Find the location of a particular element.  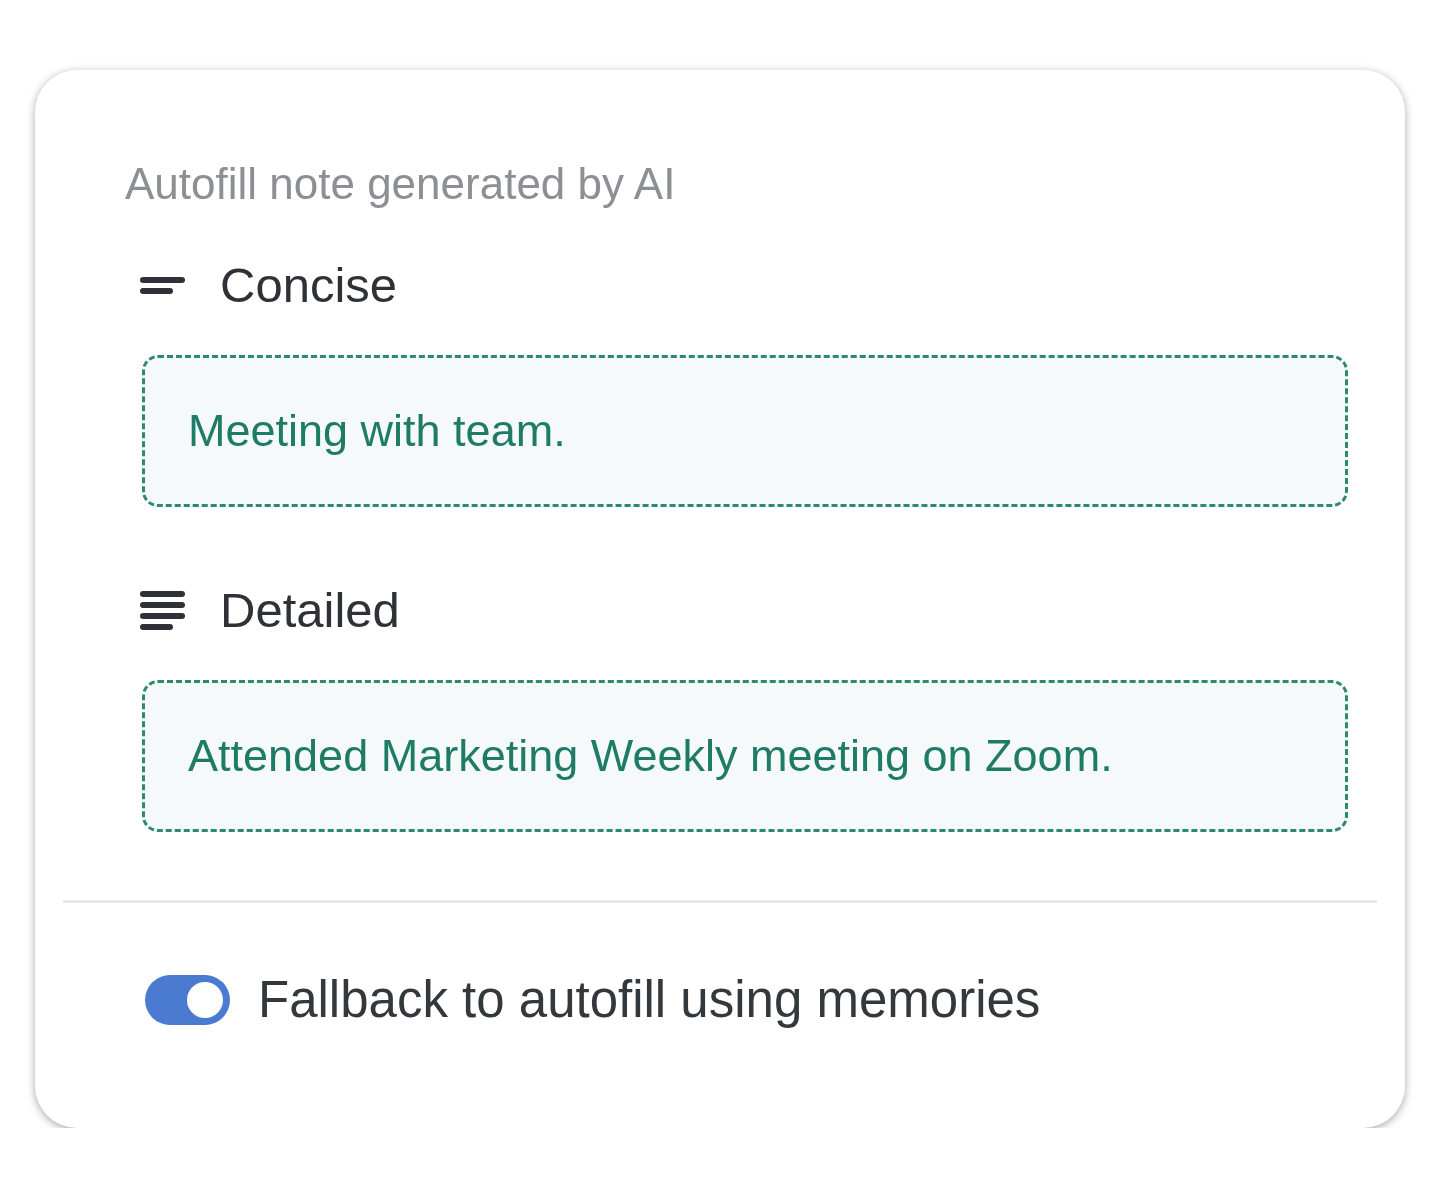

option-label: Concise is located at coordinates (309, 285).